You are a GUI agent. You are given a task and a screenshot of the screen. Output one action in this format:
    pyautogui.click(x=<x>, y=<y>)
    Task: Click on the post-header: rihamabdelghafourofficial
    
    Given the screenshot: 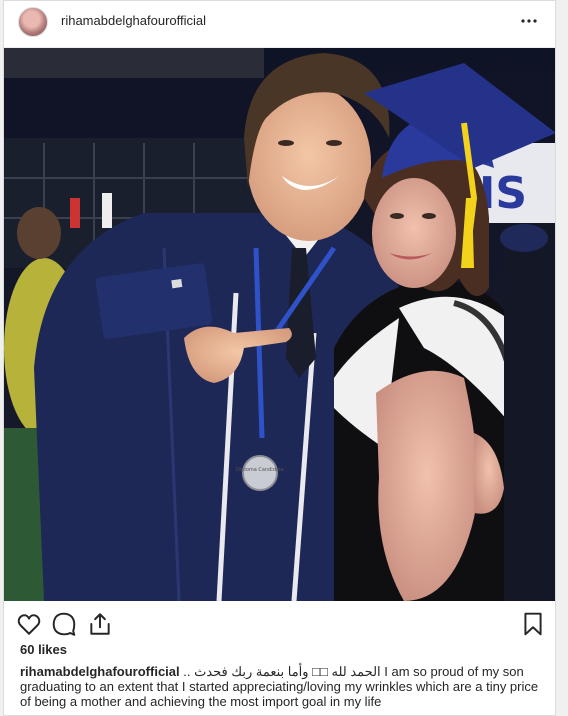 What is the action you would take?
    pyautogui.click(x=279, y=24)
    